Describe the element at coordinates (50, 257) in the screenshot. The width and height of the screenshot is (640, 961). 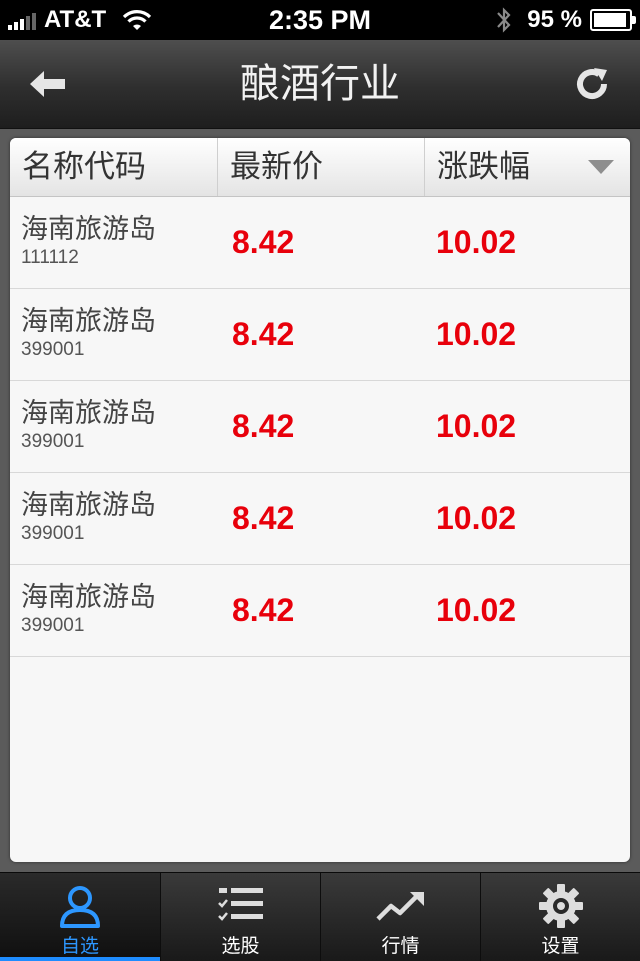
I see `stock-code: 111112` at that location.